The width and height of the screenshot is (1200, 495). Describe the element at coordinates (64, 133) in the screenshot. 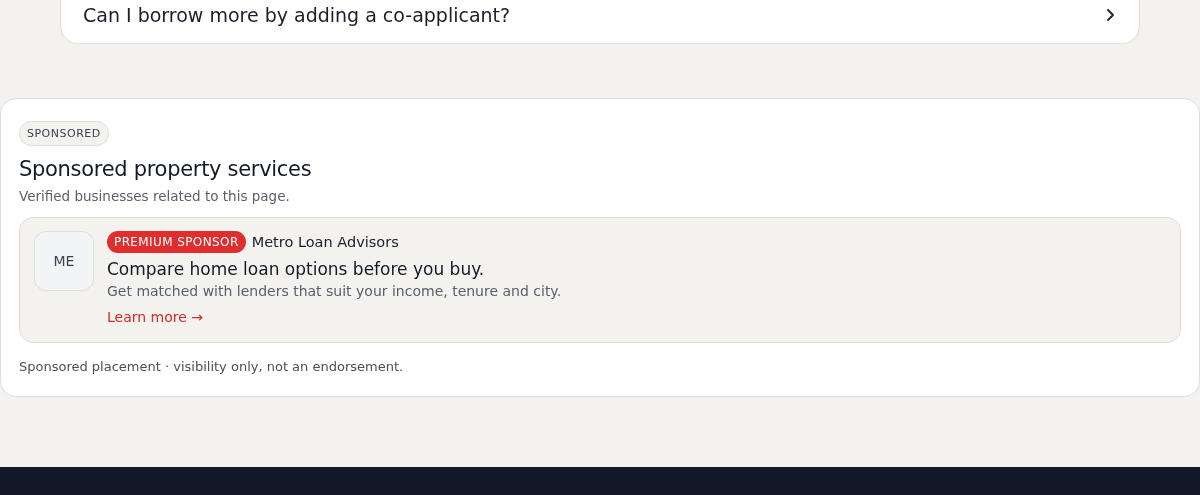

I see `sponsored-tag: SPONSORED` at that location.